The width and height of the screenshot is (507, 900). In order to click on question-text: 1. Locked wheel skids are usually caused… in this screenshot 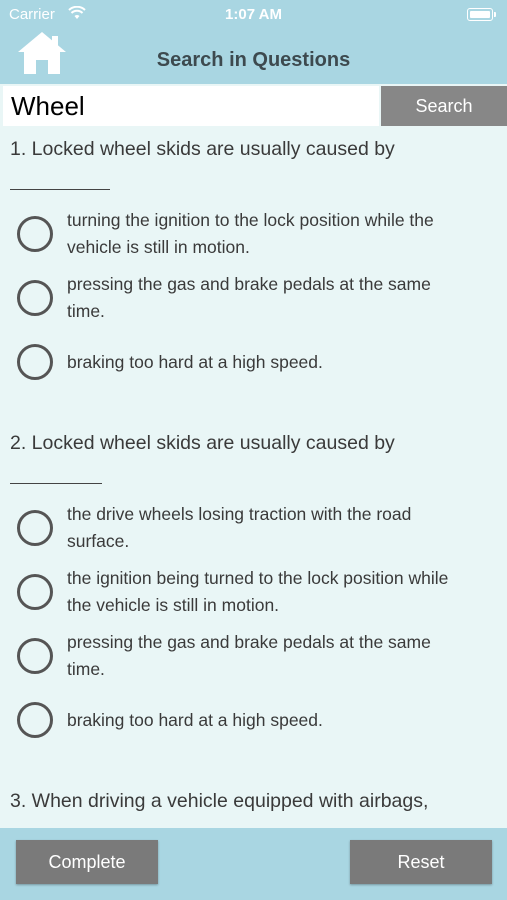, I will do `click(202, 149)`.